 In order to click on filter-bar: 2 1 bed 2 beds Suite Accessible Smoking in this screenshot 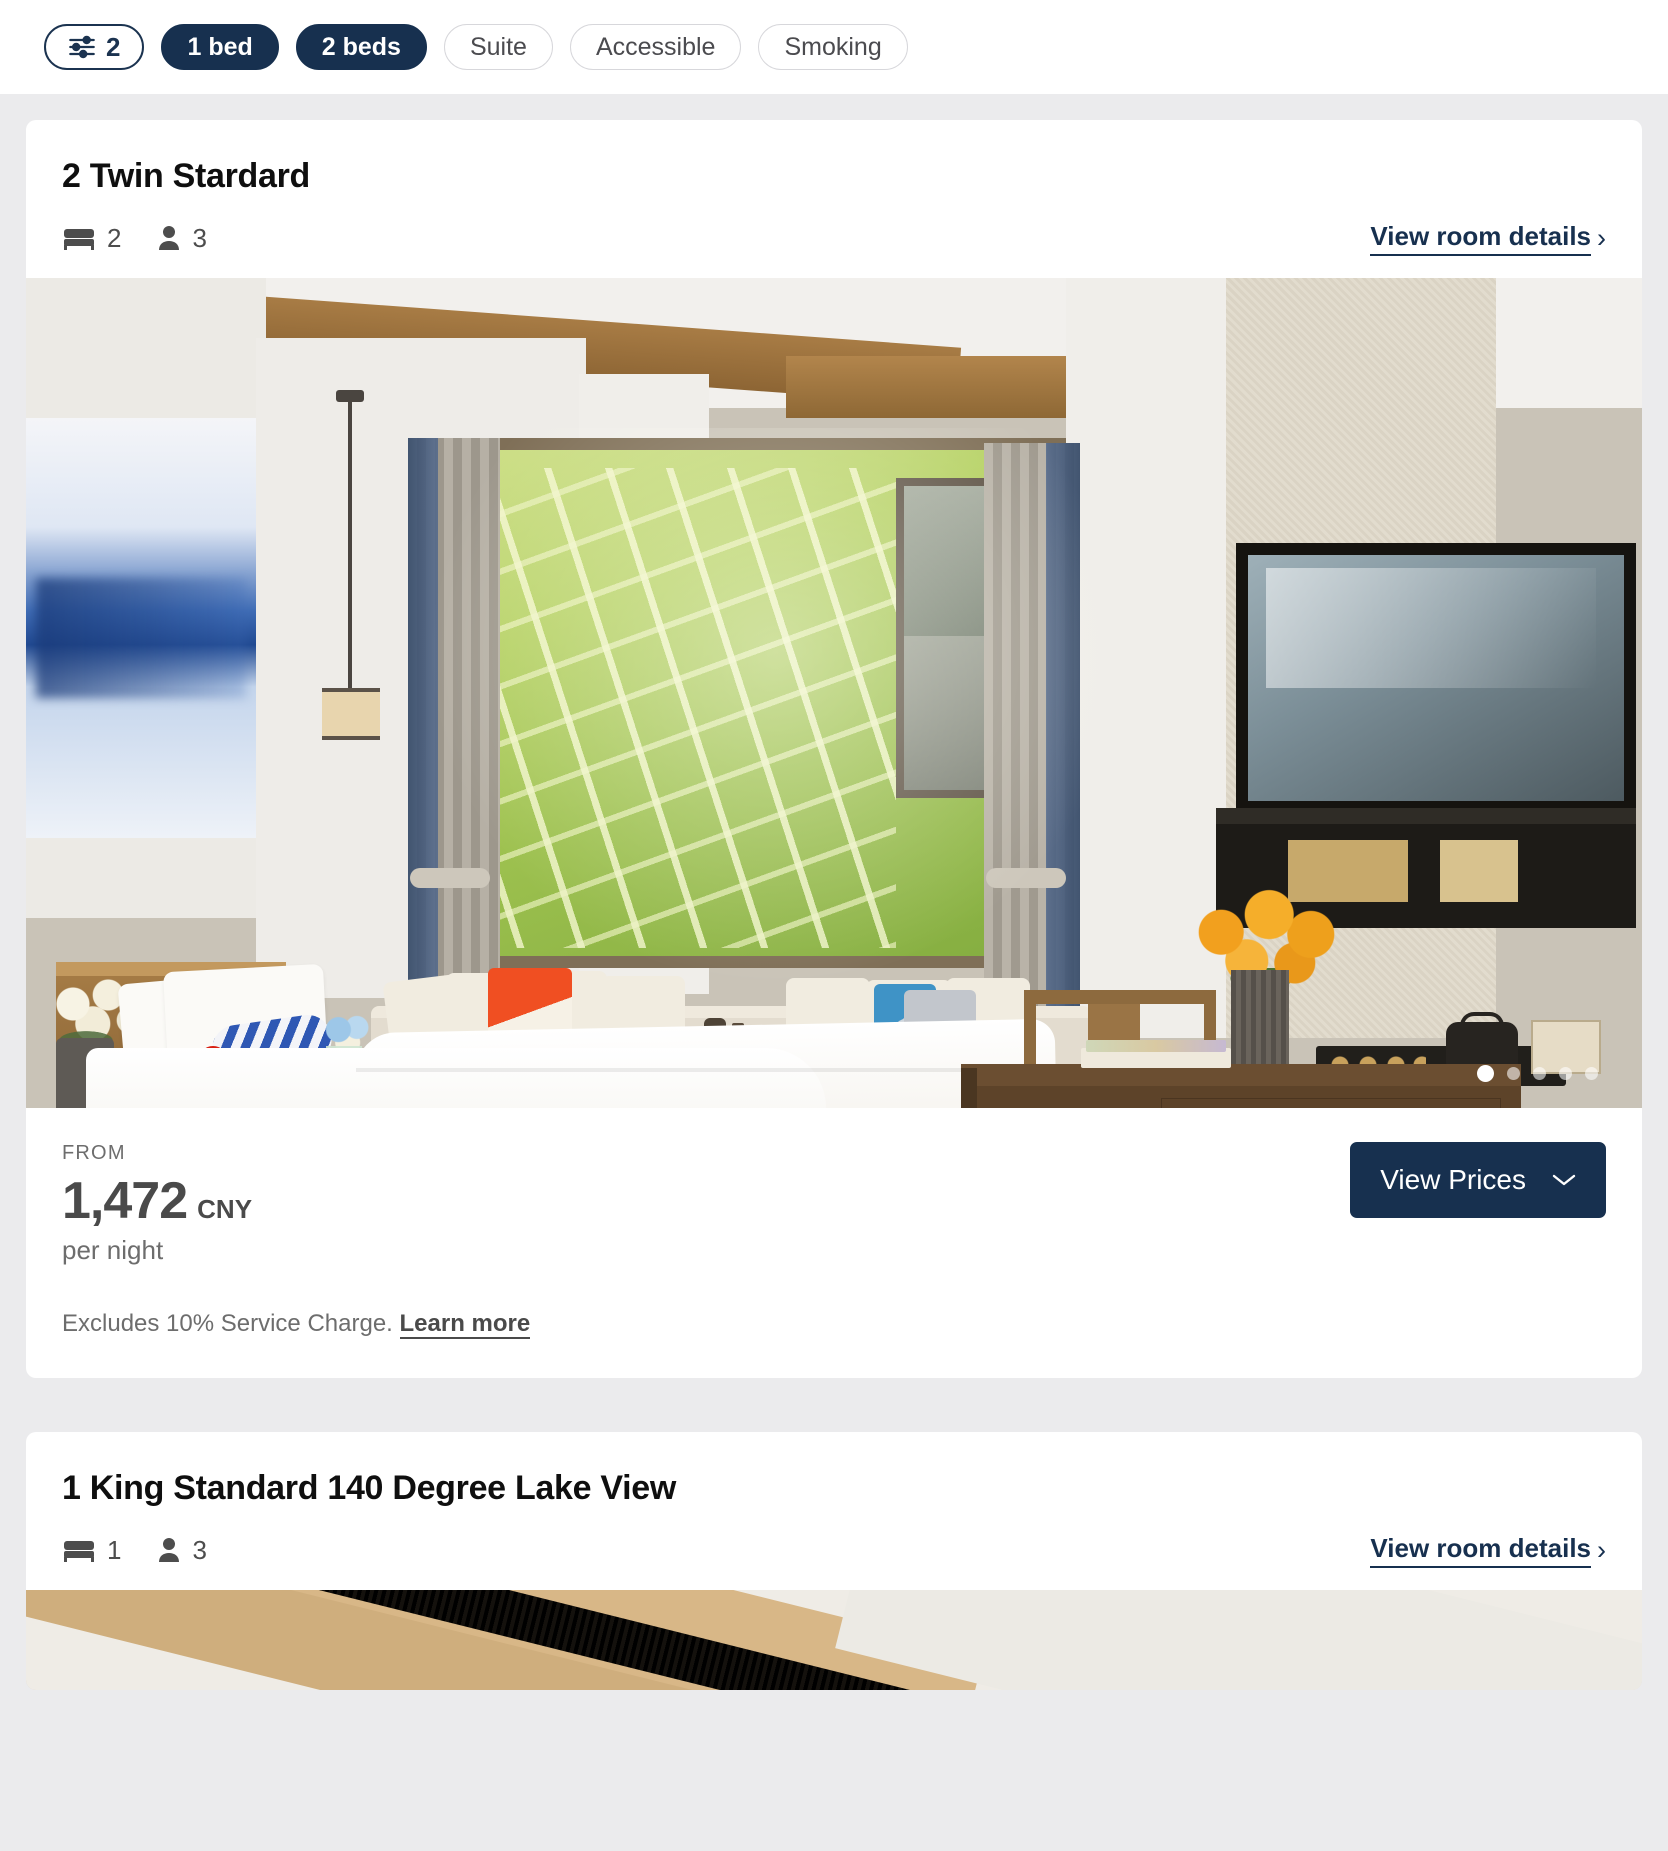, I will do `click(834, 47)`.